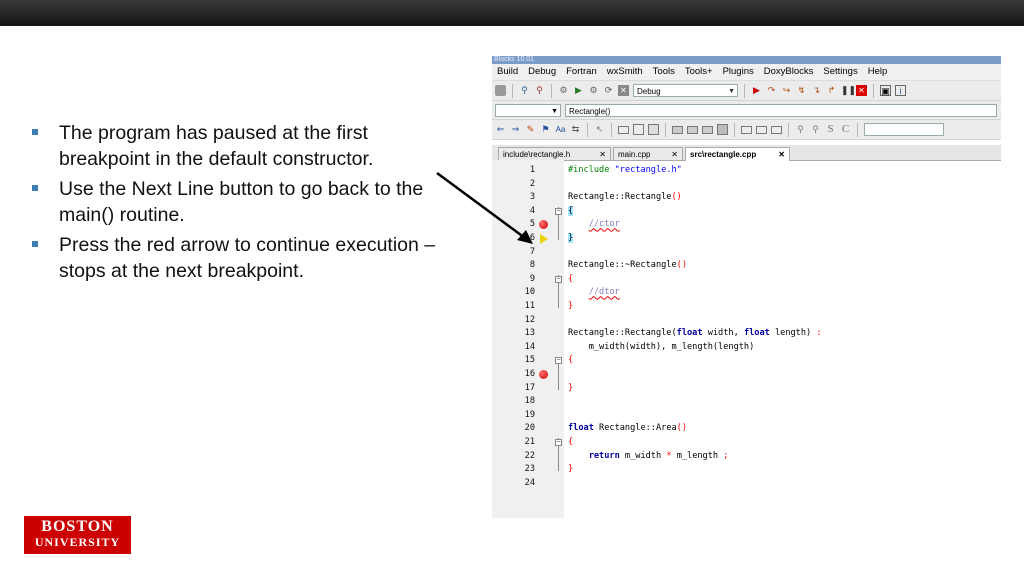 Image resolution: width=1024 pixels, height=576 pixels. I want to click on arrow-shaft, so click(481, 205).